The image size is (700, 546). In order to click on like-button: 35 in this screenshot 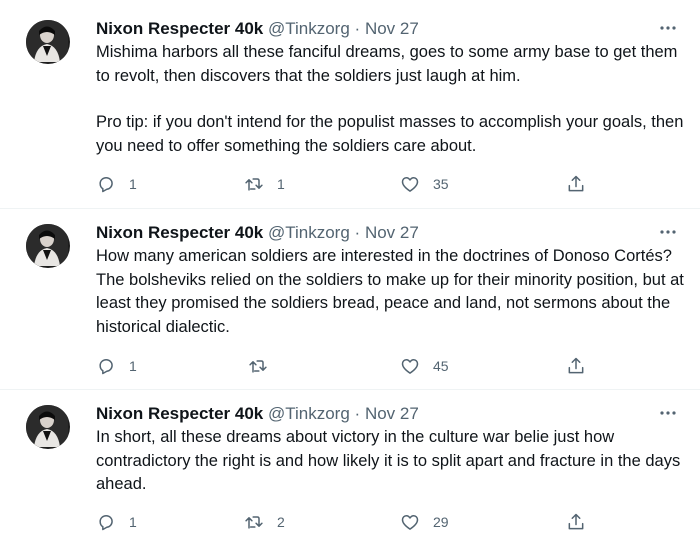, I will do `click(424, 184)`.